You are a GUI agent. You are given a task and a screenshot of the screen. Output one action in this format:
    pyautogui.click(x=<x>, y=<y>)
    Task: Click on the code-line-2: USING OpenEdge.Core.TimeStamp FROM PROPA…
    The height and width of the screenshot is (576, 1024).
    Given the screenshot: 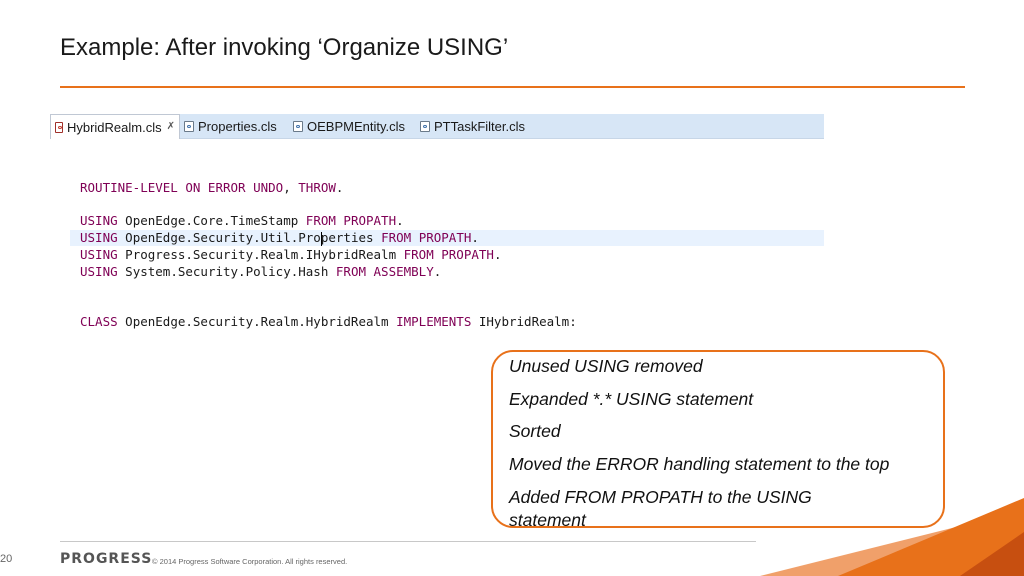 What is the action you would take?
    pyautogui.click(x=242, y=221)
    